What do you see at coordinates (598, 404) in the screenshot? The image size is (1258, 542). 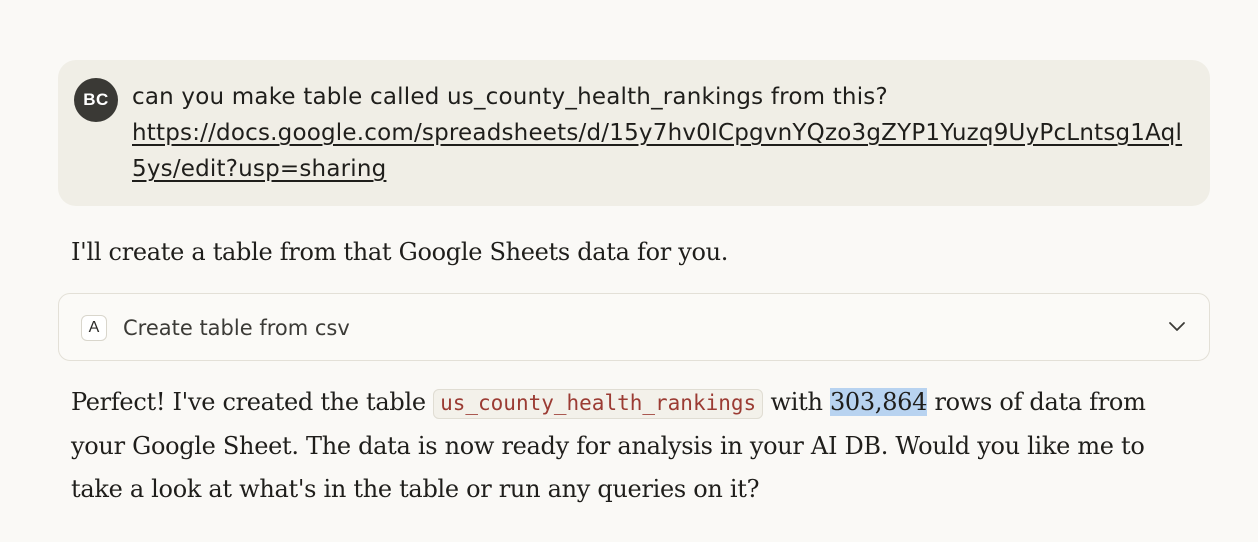 I see `table-name-code: us_county_health_rankings` at bounding box center [598, 404].